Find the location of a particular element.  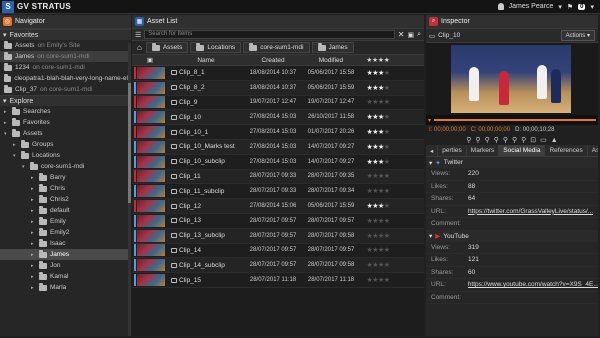

breadcrumb-item: core-sum1-mdi is located at coordinates (276, 47).